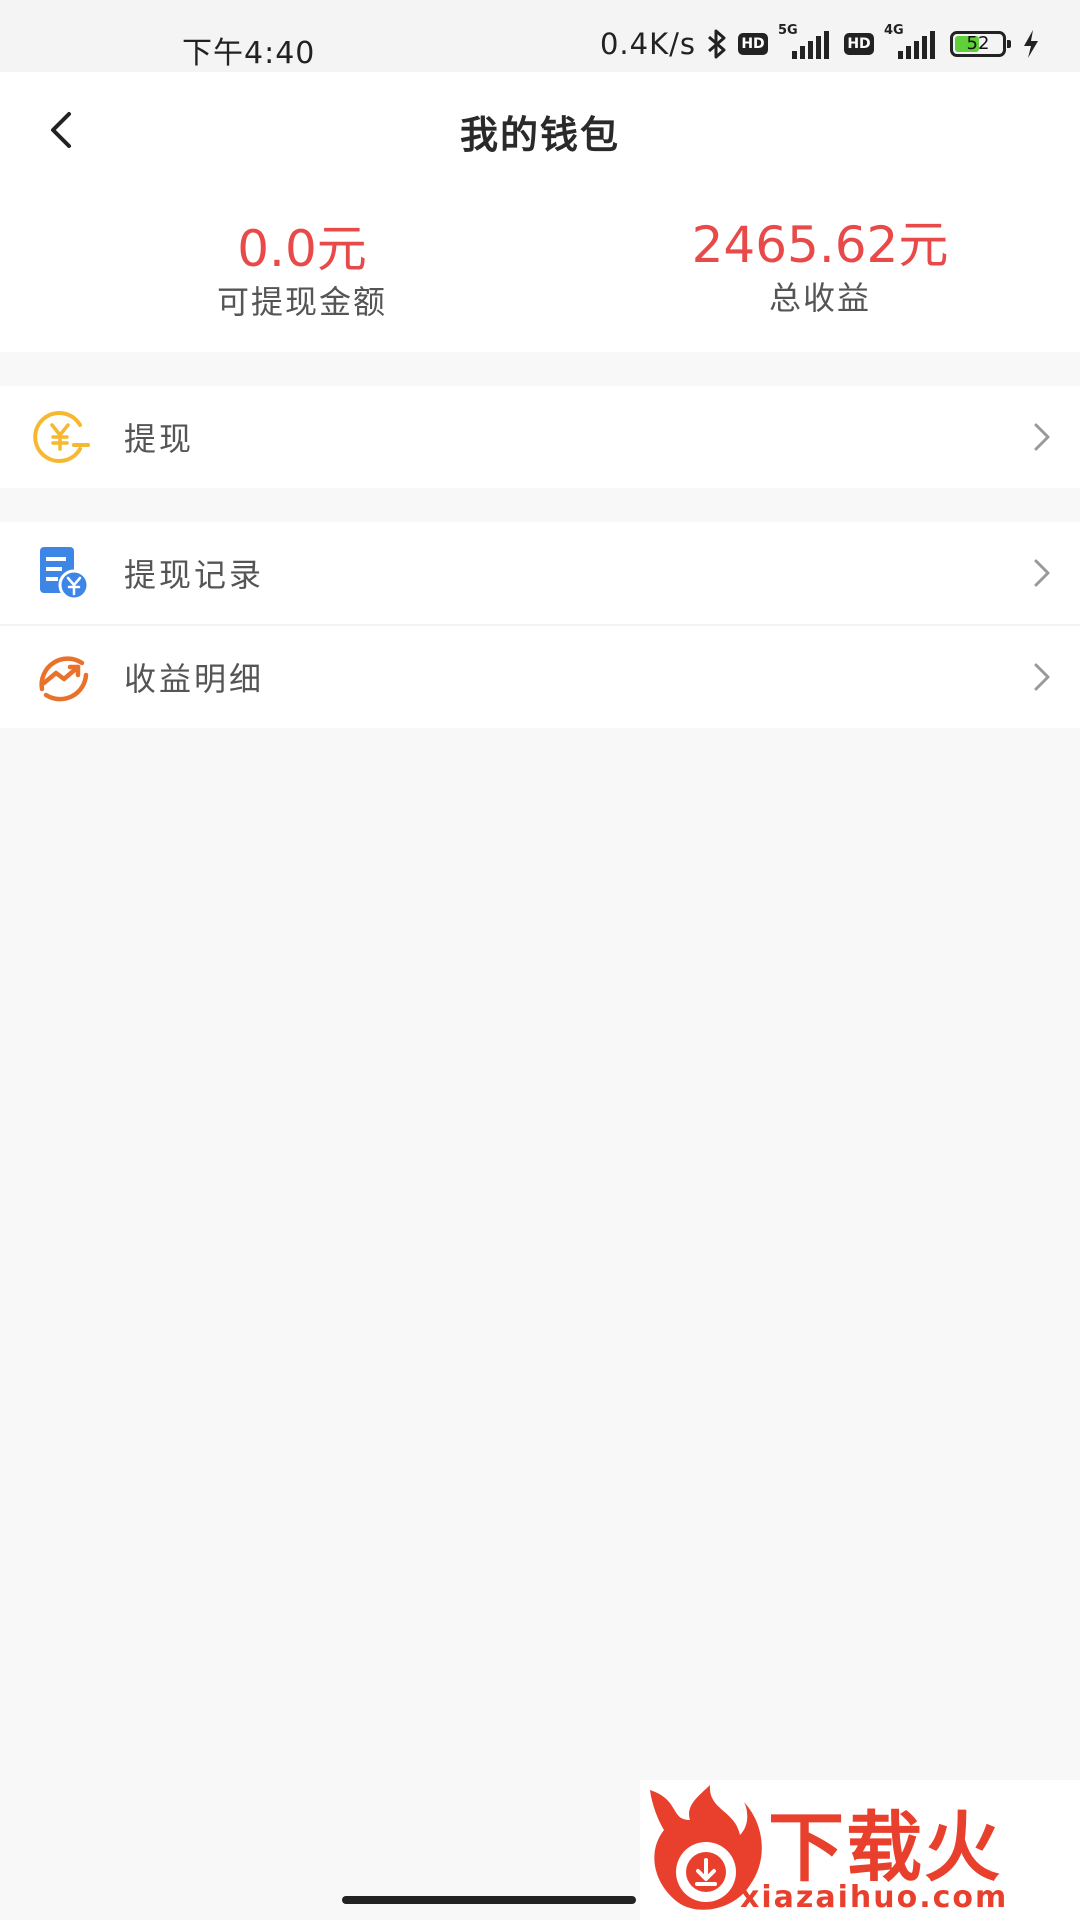  Describe the element at coordinates (194, 575) in the screenshot. I see `menu-label-withdraw-records: 提现记录` at that location.